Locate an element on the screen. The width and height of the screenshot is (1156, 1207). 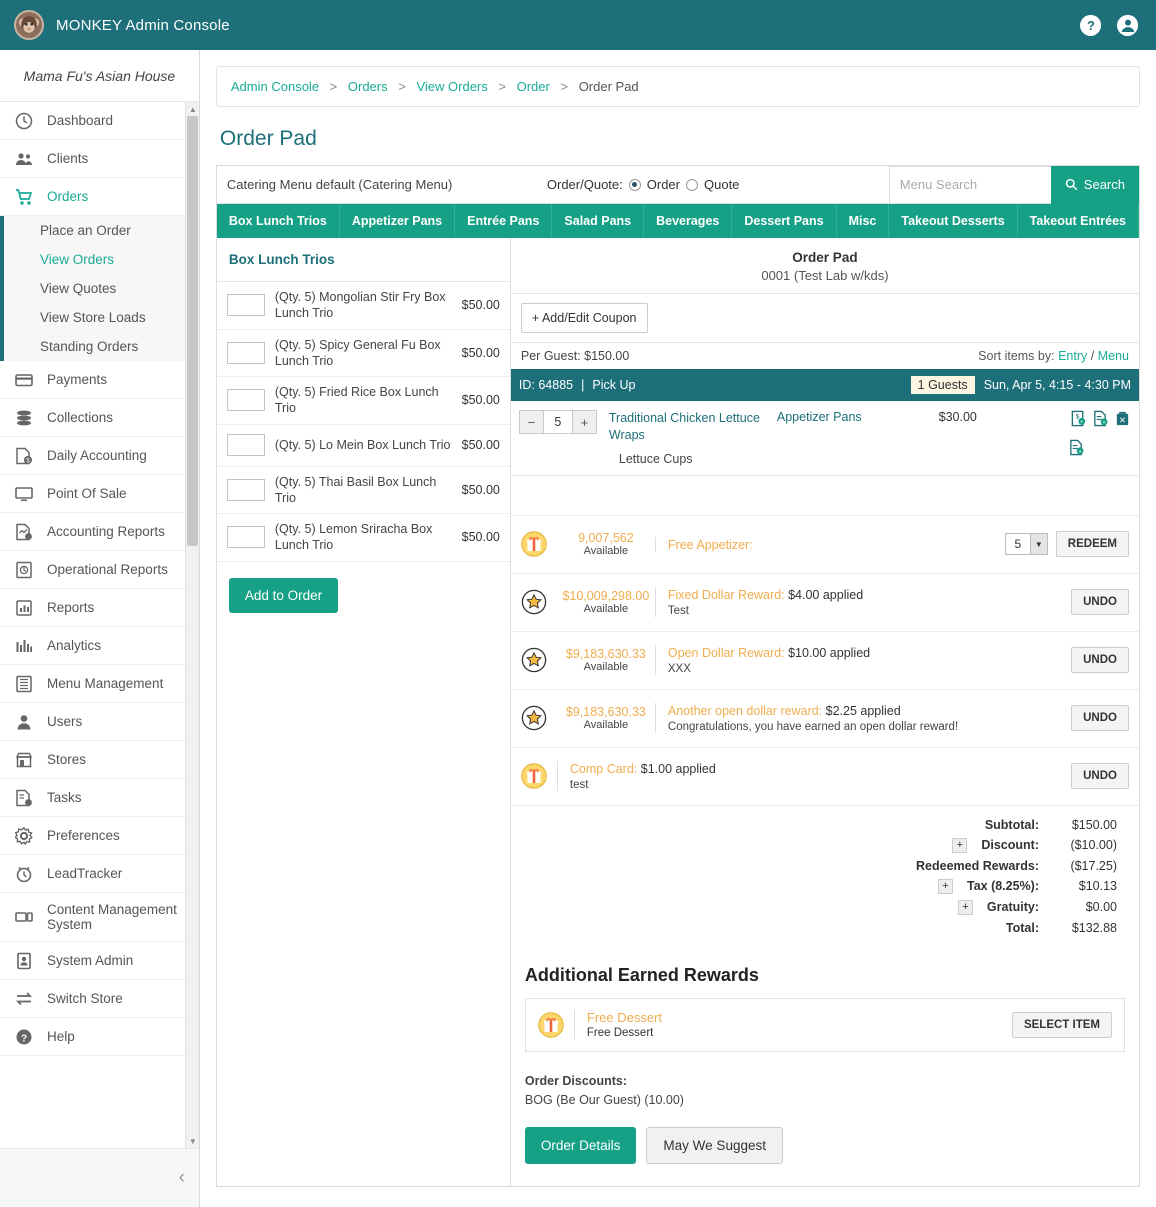
sort-by-menu: Menu is located at coordinates (1113, 356).